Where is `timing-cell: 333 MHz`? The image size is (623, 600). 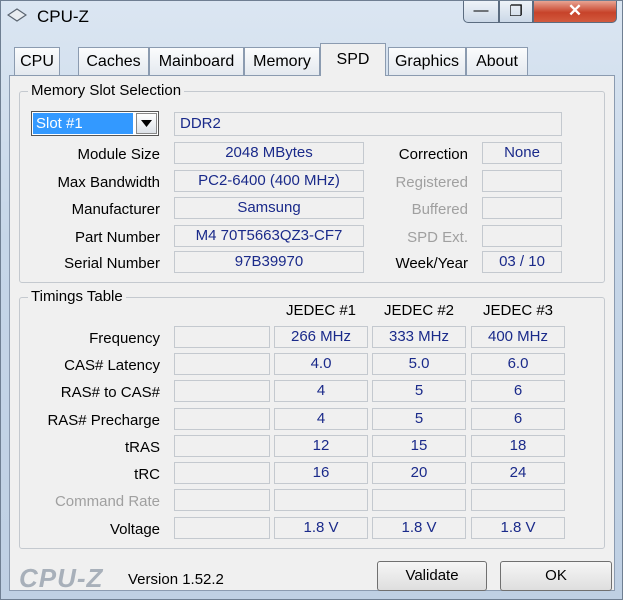 timing-cell: 333 MHz is located at coordinates (419, 337).